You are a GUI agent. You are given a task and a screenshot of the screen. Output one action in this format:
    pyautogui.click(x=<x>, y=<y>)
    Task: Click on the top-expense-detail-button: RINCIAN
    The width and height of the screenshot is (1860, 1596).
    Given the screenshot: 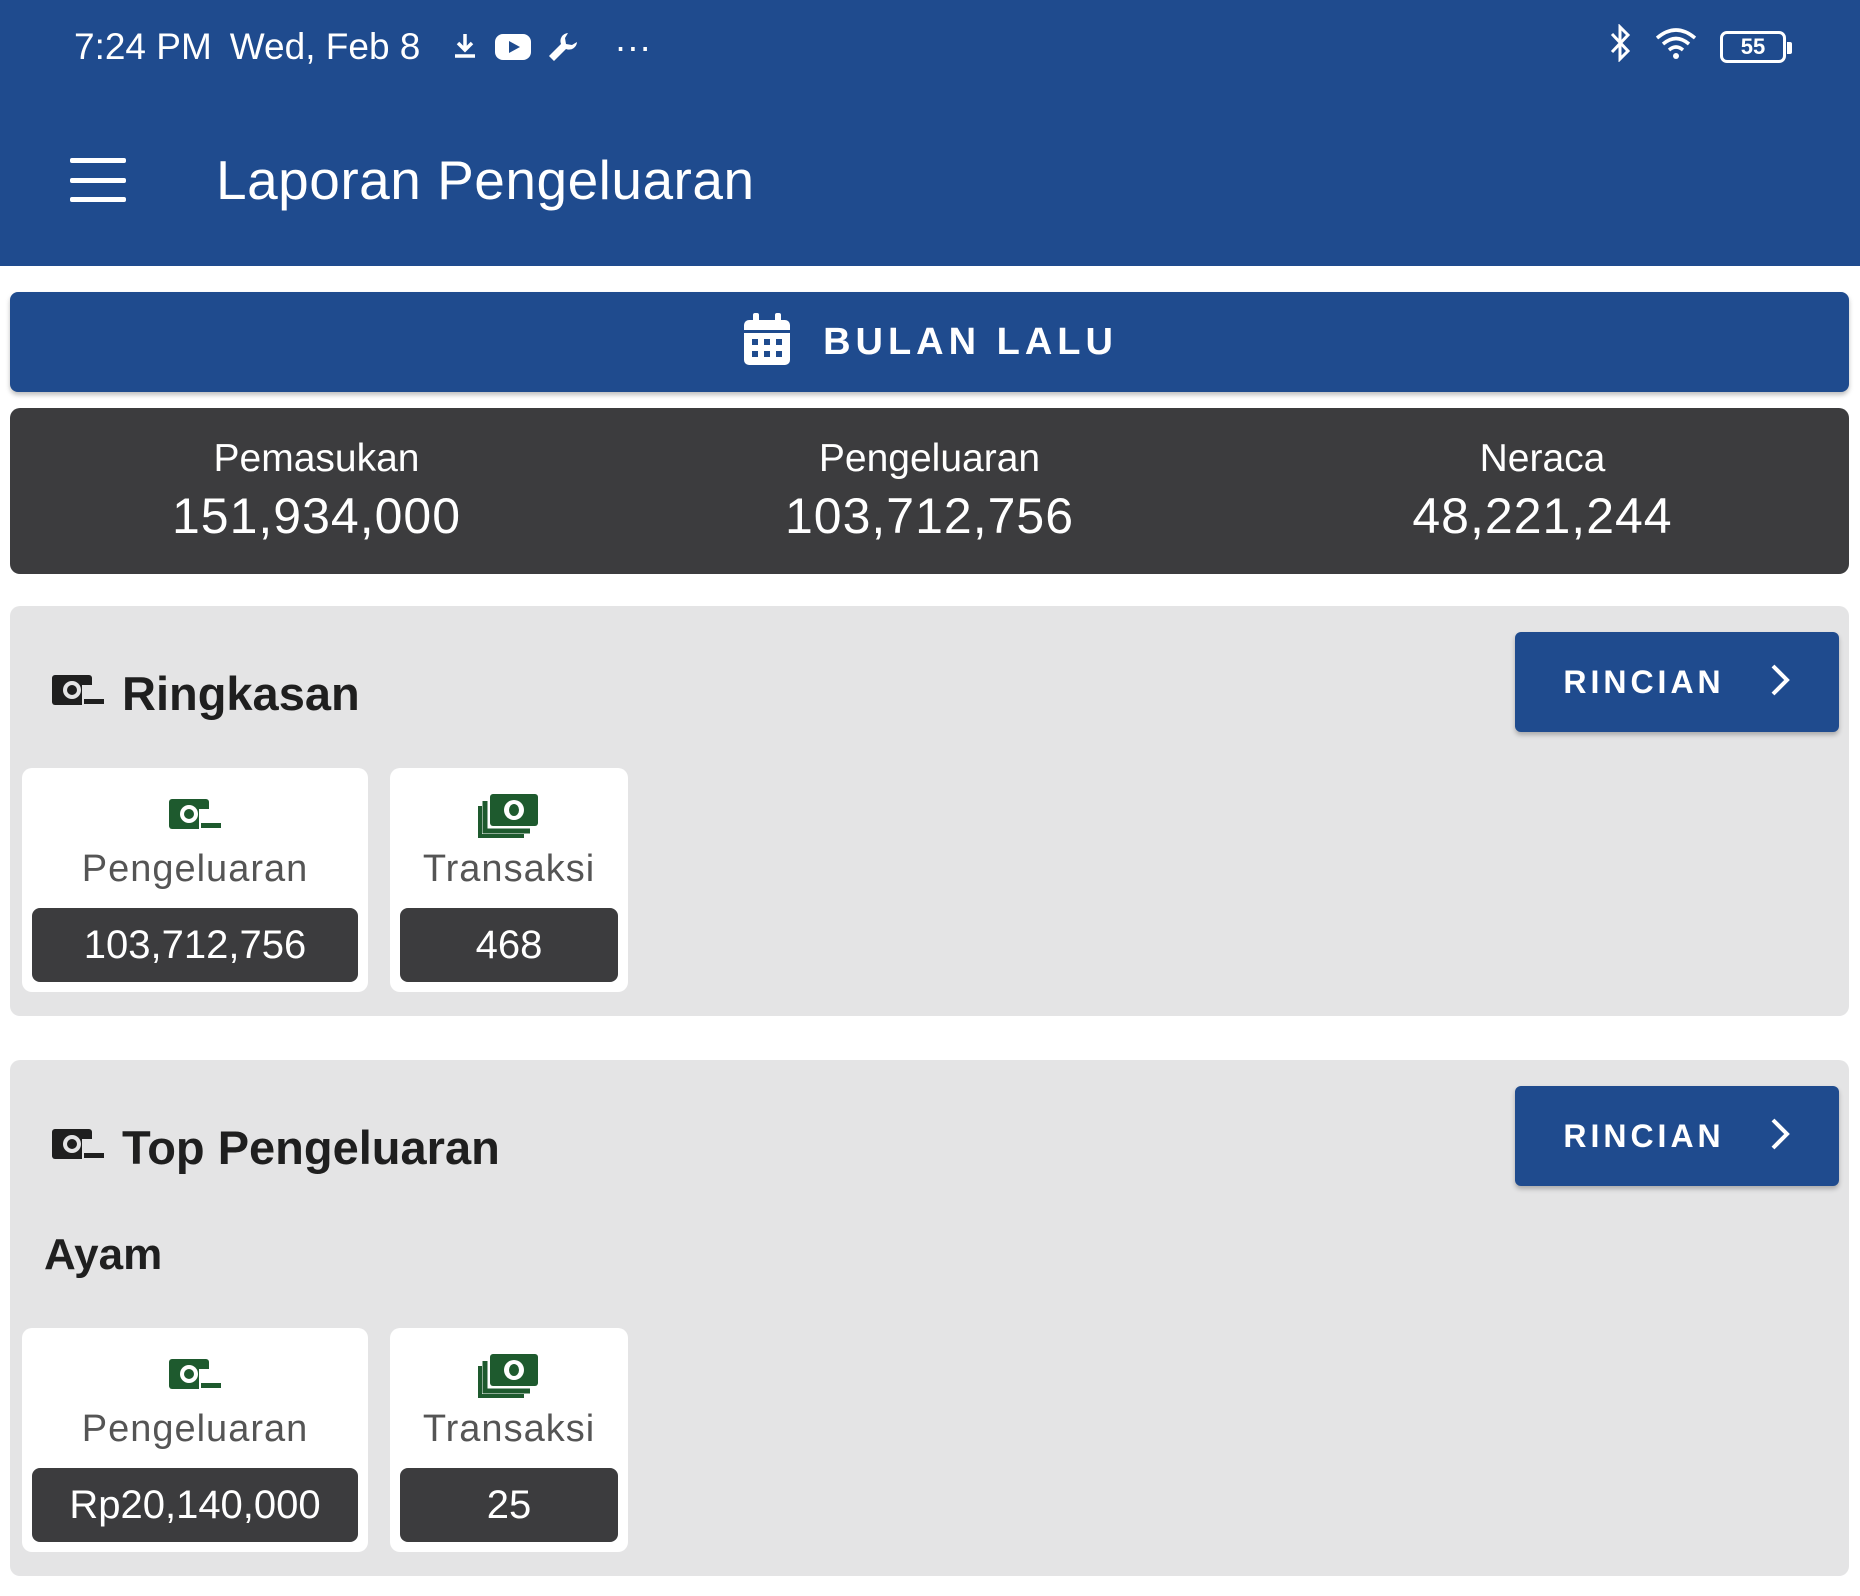 What is the action you would take?
    pyautogui.click(x=1677, y=1136)
    